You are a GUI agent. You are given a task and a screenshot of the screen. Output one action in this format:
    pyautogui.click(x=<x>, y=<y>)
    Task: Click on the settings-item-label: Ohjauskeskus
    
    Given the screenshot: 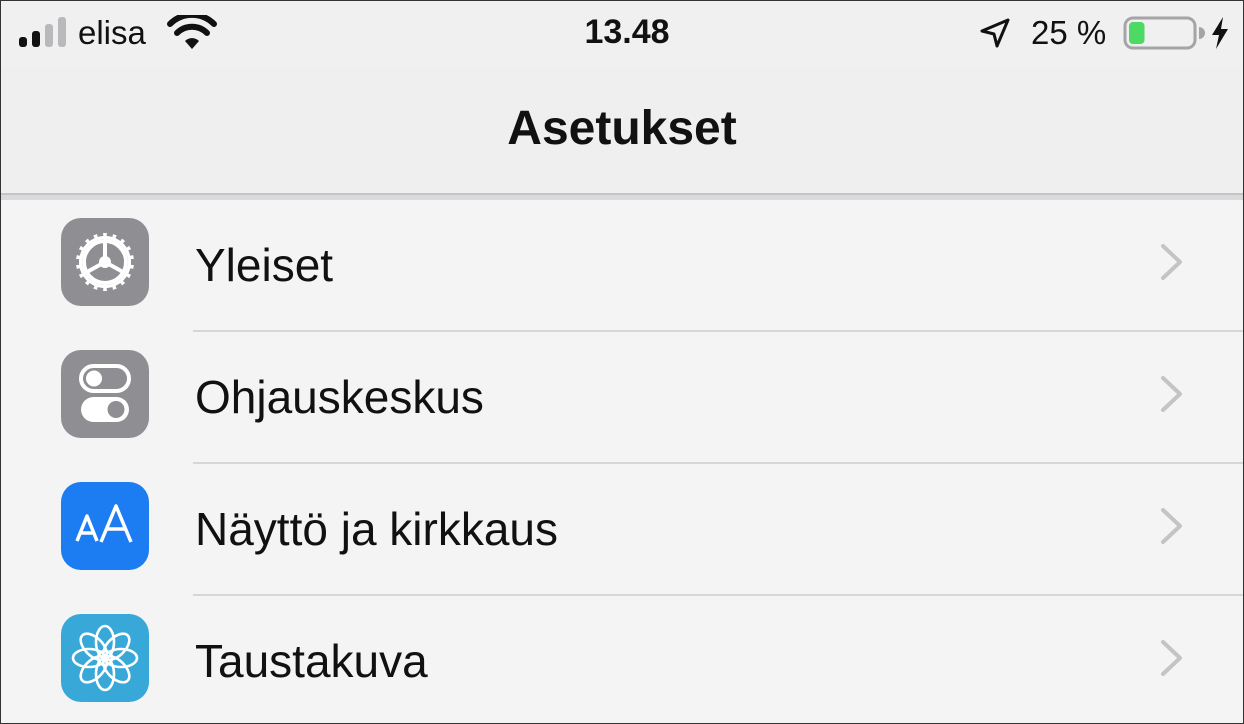 What is the action you would take?
    pyautogui.click(x=339, y=397)
    